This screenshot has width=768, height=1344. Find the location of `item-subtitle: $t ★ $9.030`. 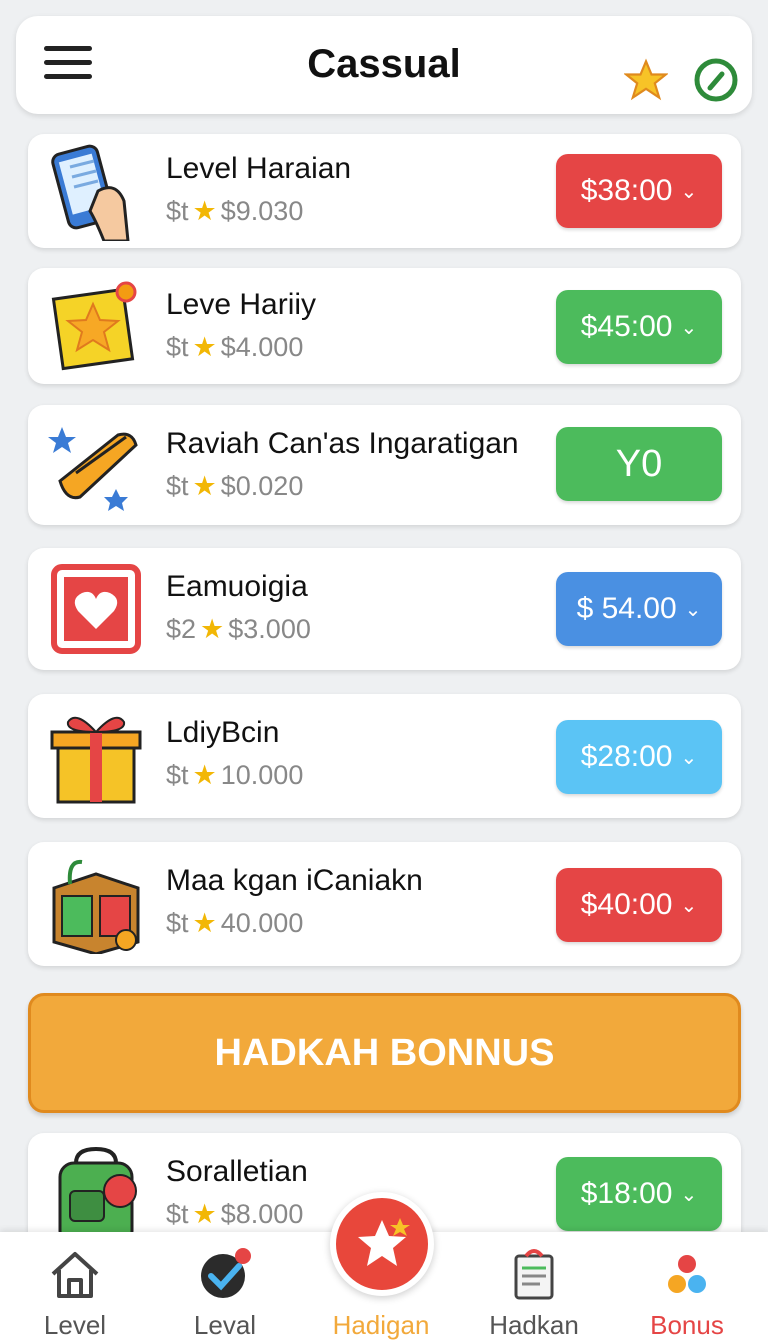

item-subtitle: $t ★ $9.030 is located at coordinates (235, 211).